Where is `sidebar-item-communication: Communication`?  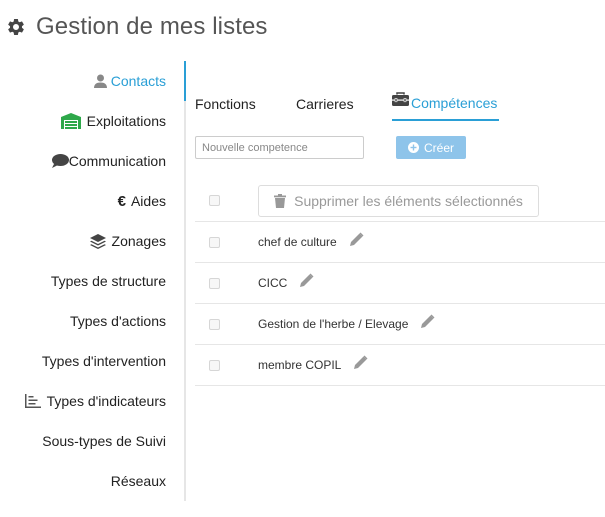 sidebar-item-communication: Communication is located at coordinates (108, 161).